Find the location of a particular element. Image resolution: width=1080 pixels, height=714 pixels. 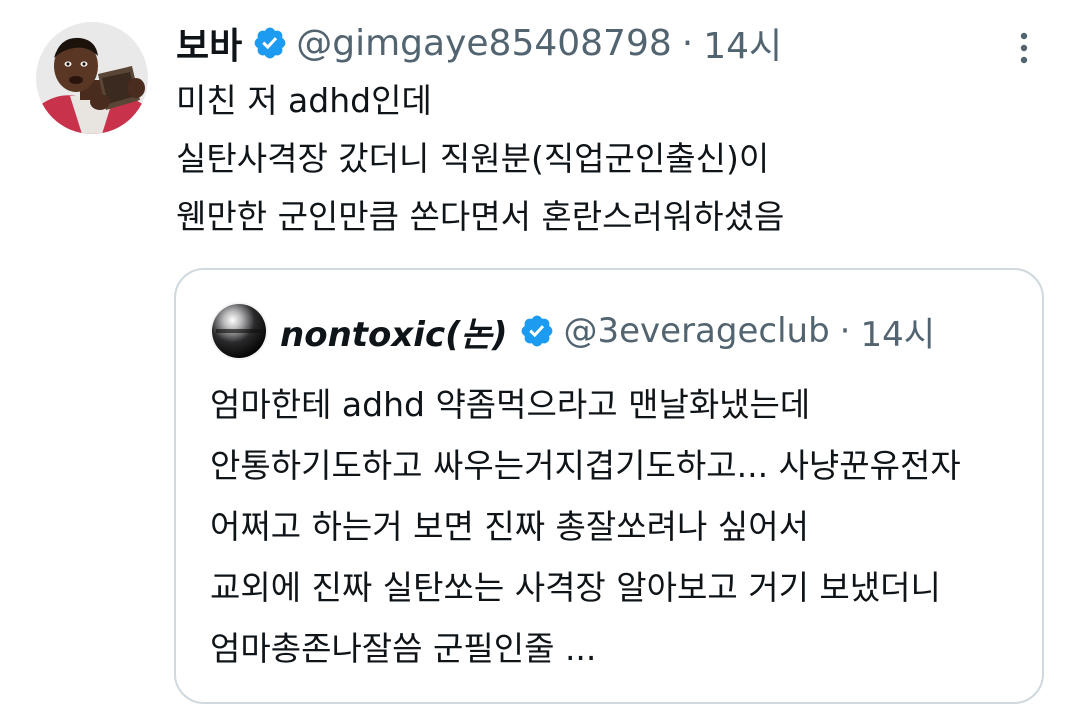

author-handle: @gimgaye85408798 is located at coordinates (484, 43).